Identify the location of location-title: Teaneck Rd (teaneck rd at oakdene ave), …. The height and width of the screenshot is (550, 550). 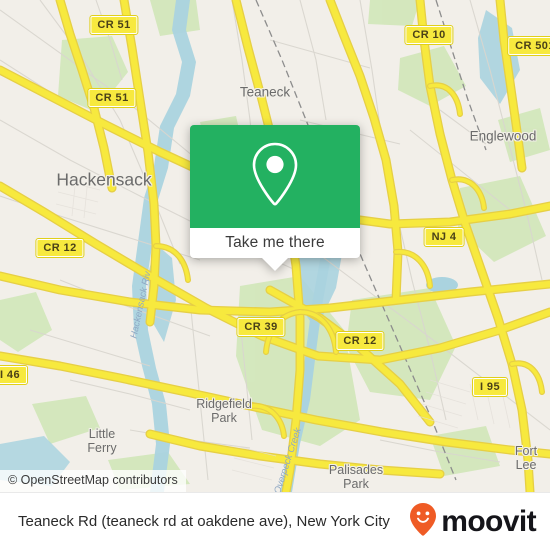
(204, 521).